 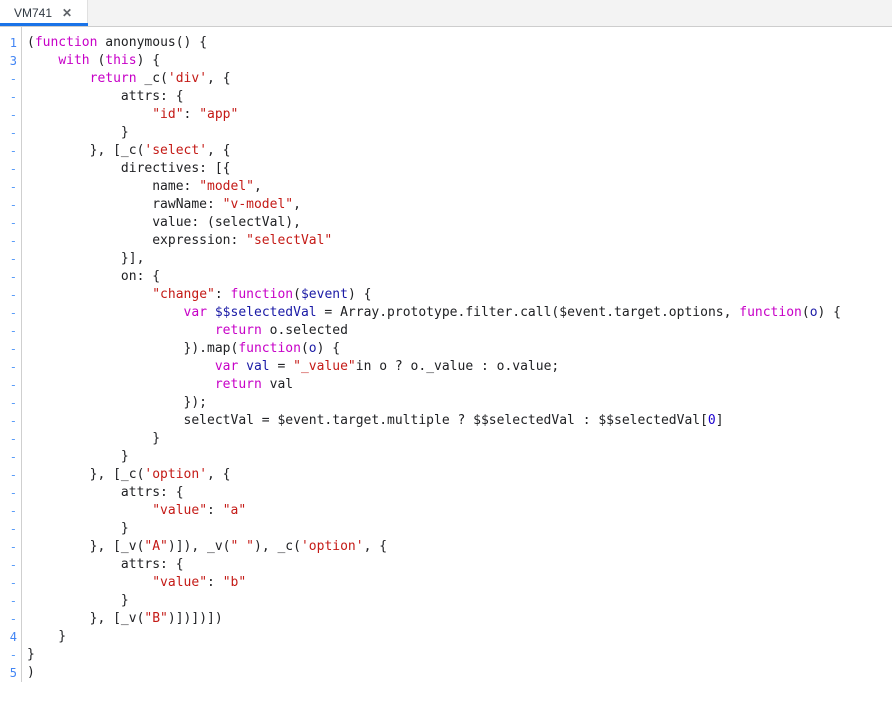 What do you see at coordinates (332, 546) in the screenshot?
I see `code-token: 'option'` at bounding box center [332, 546].